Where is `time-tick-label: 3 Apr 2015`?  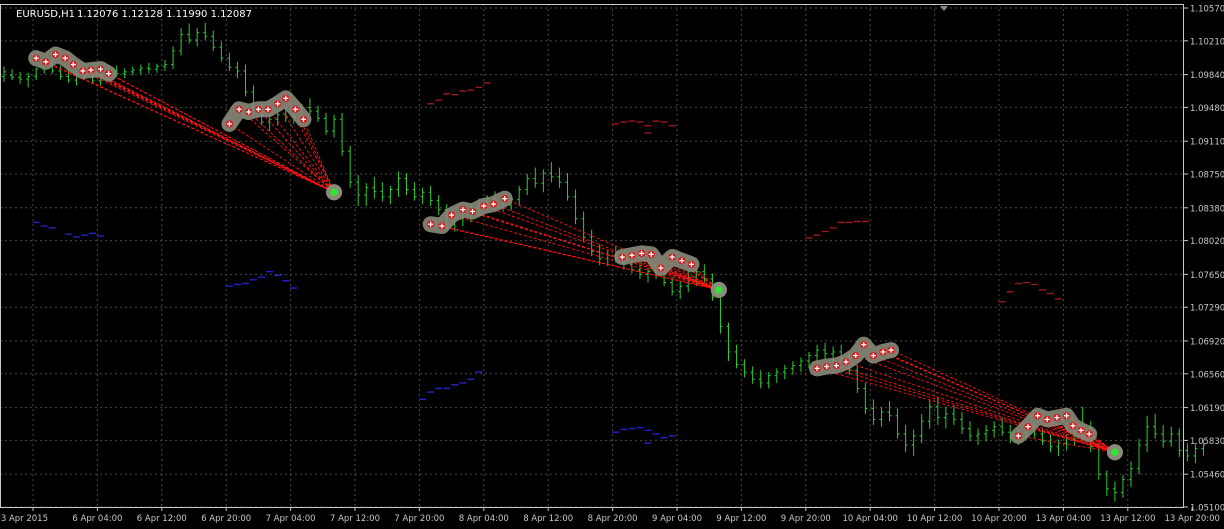 time-tick-label: 3 Apr 2015 is located at coordinates (24, 519).